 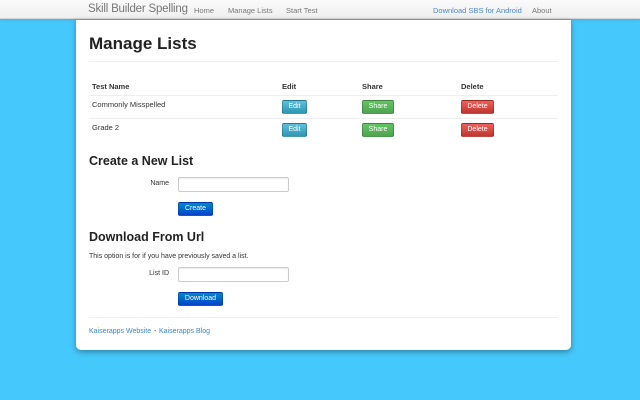 What do you see at coordinates (542, 10) in the screenshot?
I see `nav-about: About` at bounding box center [542, 10].